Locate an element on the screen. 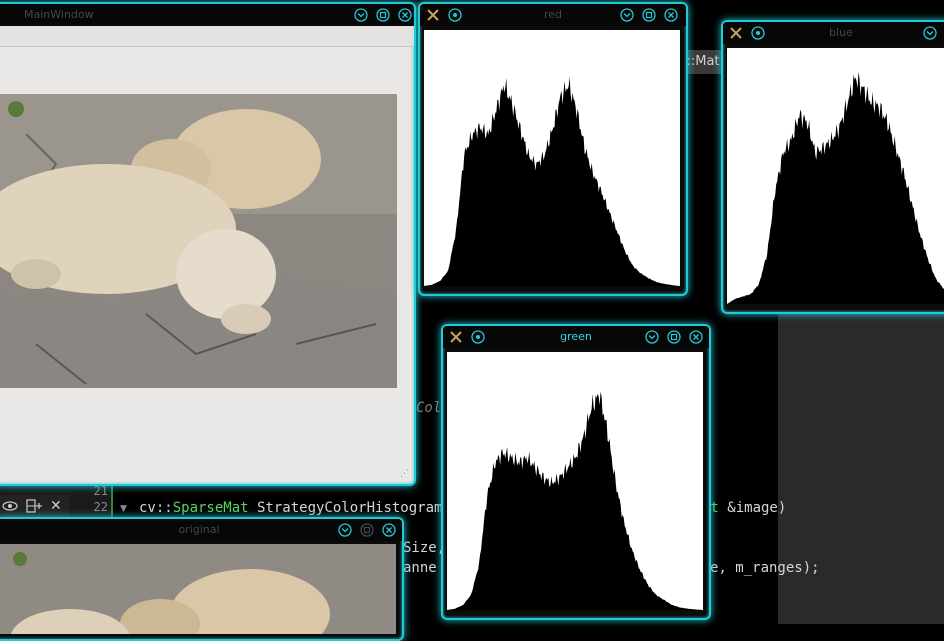 The width and height of the screenshot is (944, 641). green-histogram-plot is located at coordinates (575, 481).